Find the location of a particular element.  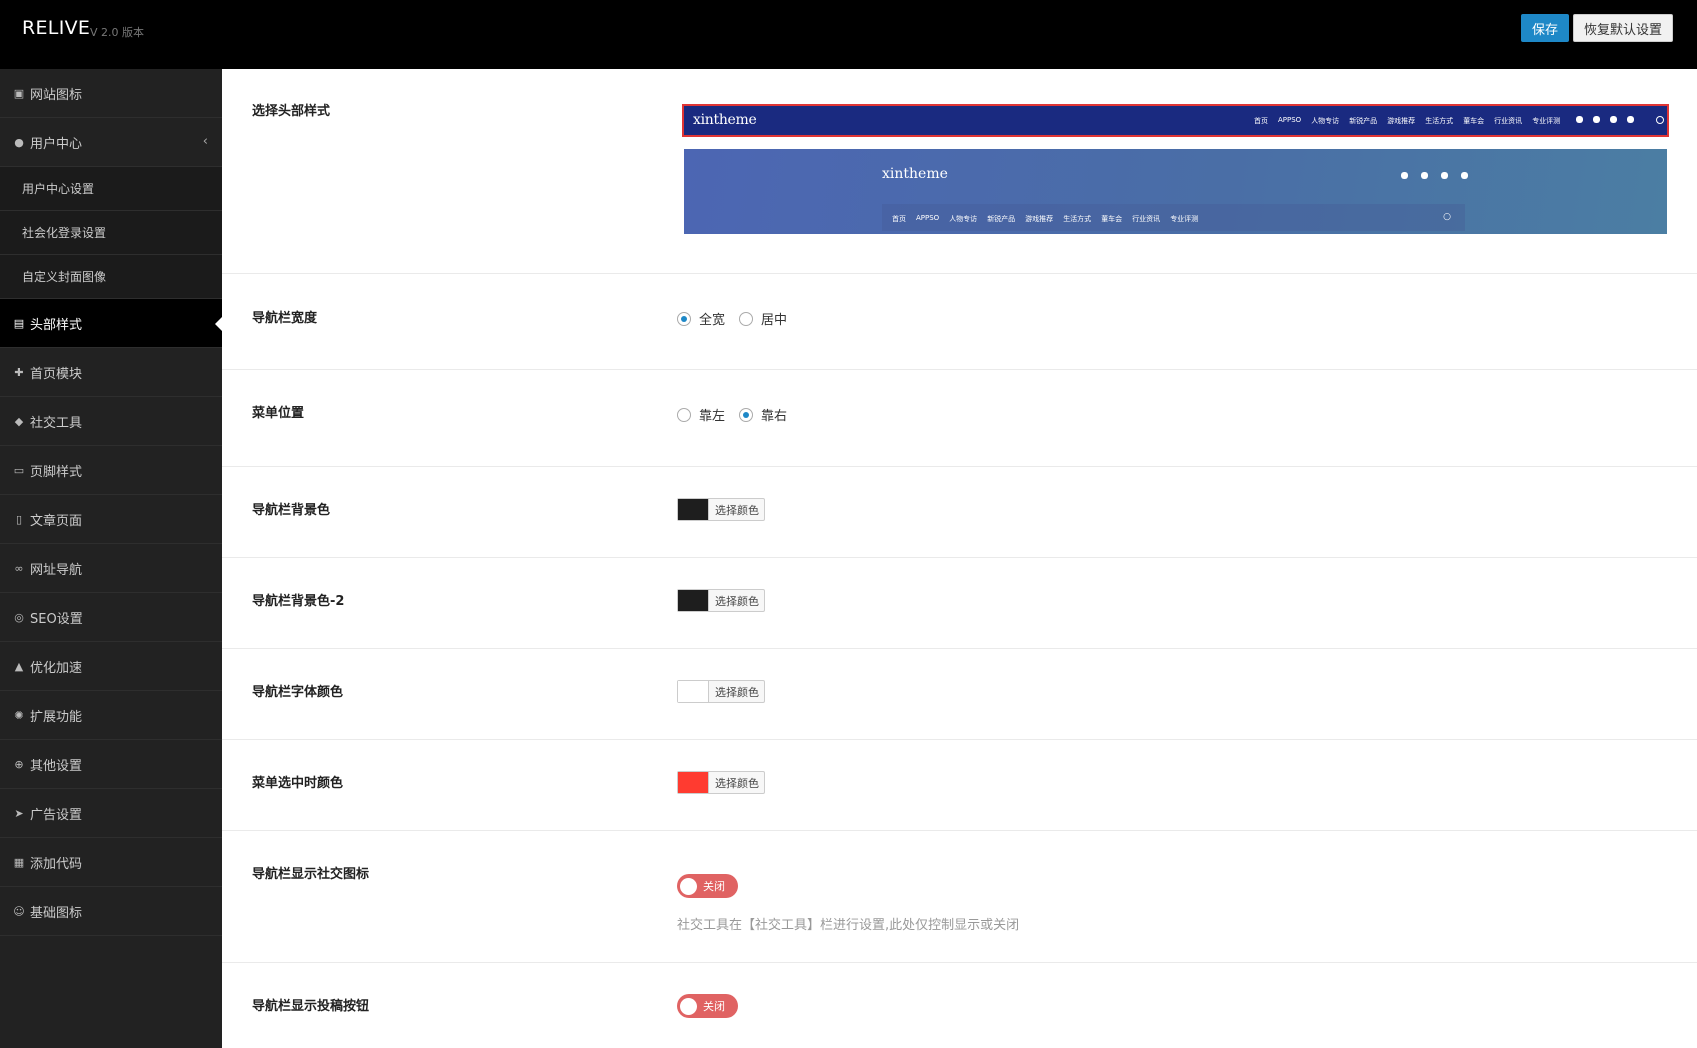

sidebar-subitem-social-login: 社会化登录设置 is located at coordinates (111, 233).